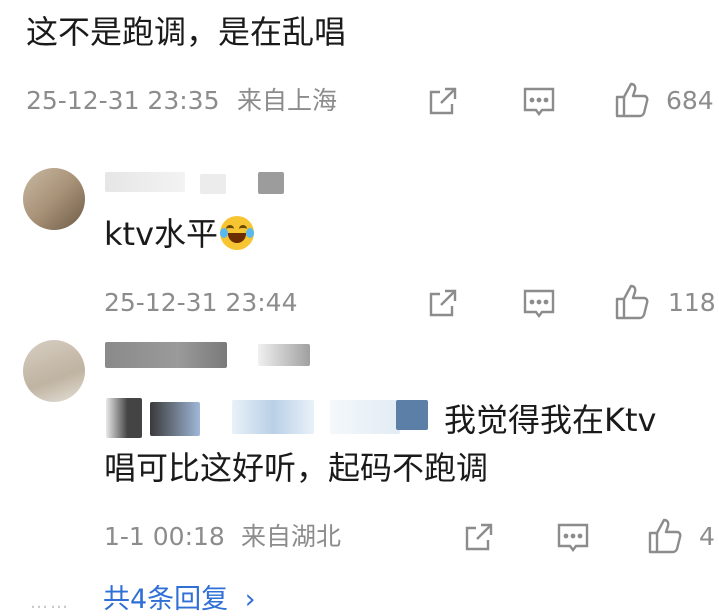 This screenshot has width=719, height=616. What do you see at coordinates (692, 302) in the screenshot?
I see `like-count: 118` at bounding box center [692, 302].